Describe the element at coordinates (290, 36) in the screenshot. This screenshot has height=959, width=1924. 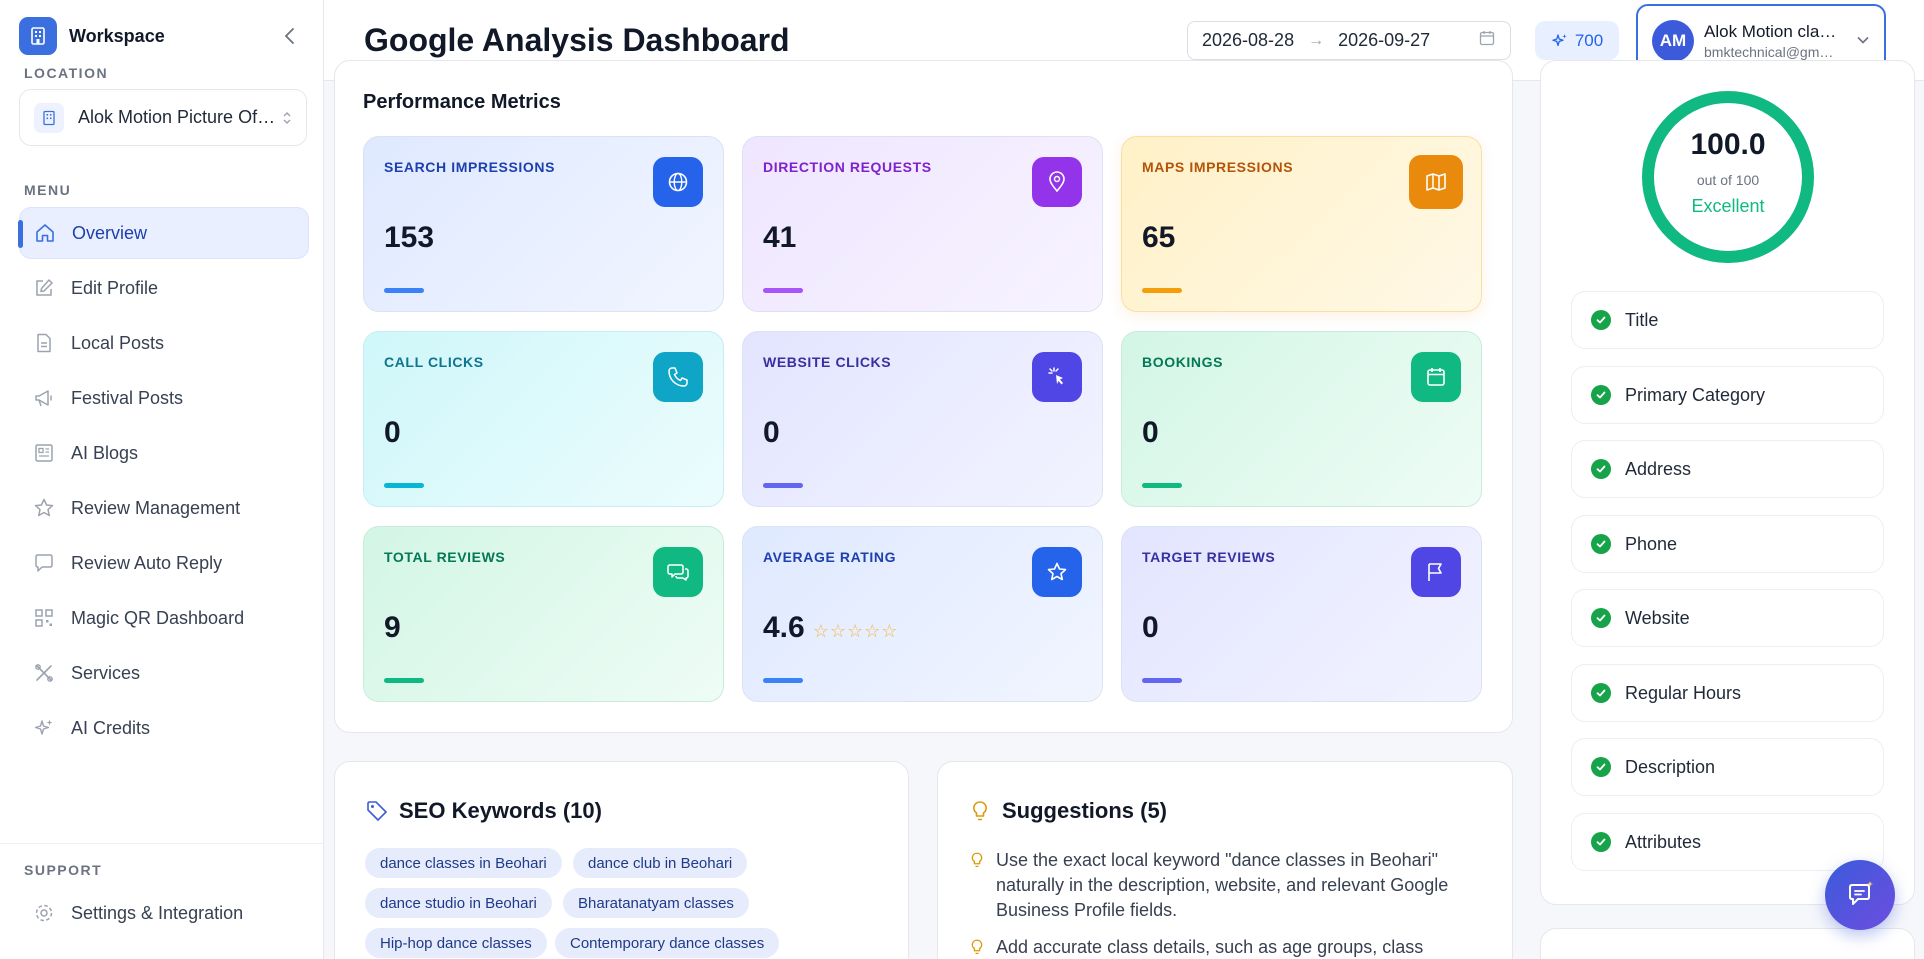
I see `collapse-sidebar-button` at that location.